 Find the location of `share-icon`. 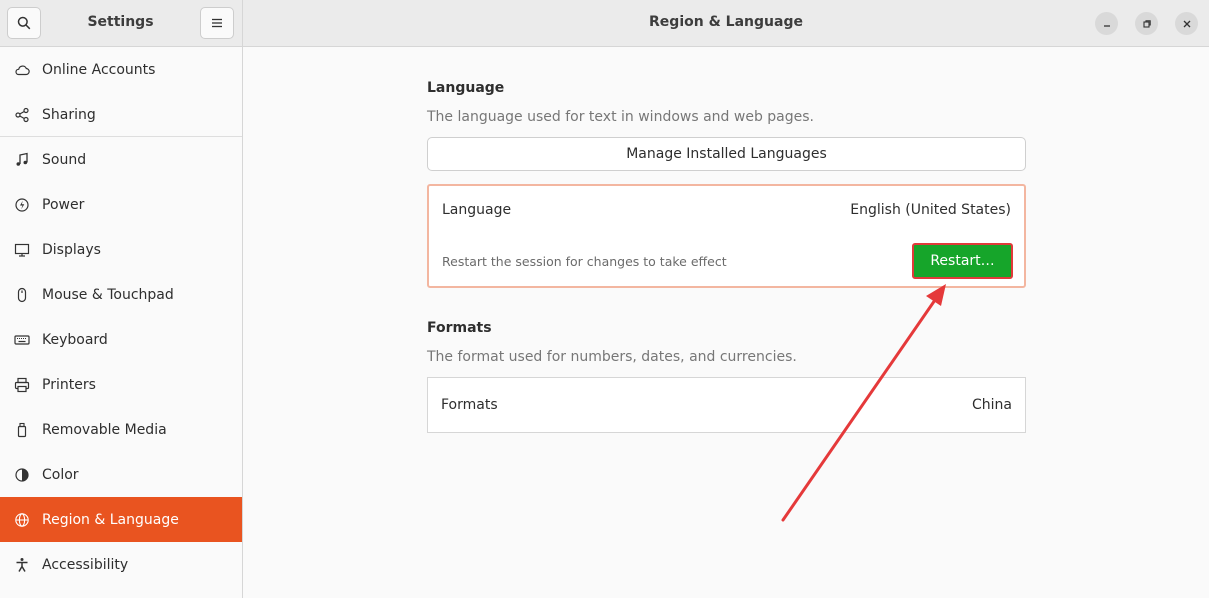

share-icon is located at coordinates (22, 115).